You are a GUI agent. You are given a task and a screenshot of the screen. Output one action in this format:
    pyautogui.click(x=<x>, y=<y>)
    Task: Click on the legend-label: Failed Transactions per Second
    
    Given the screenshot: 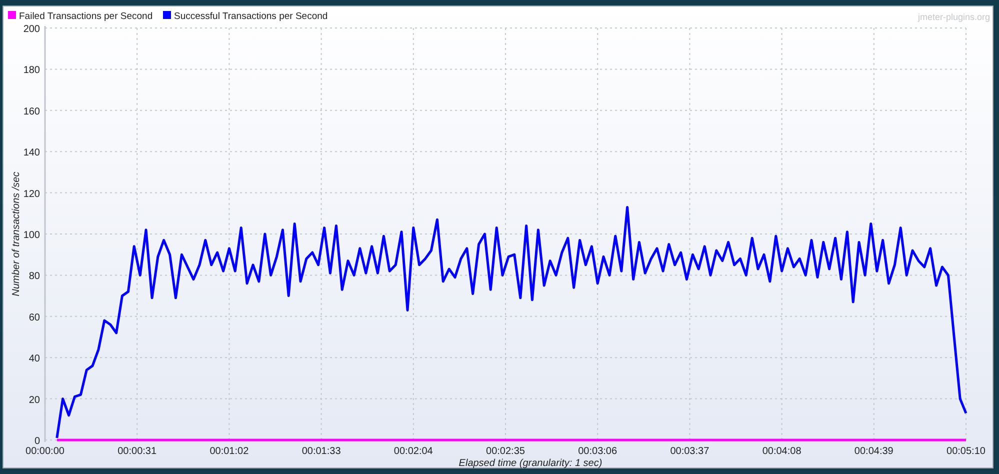 What is the action you would take?
    pyautogui.click(x=86, y=16)
    